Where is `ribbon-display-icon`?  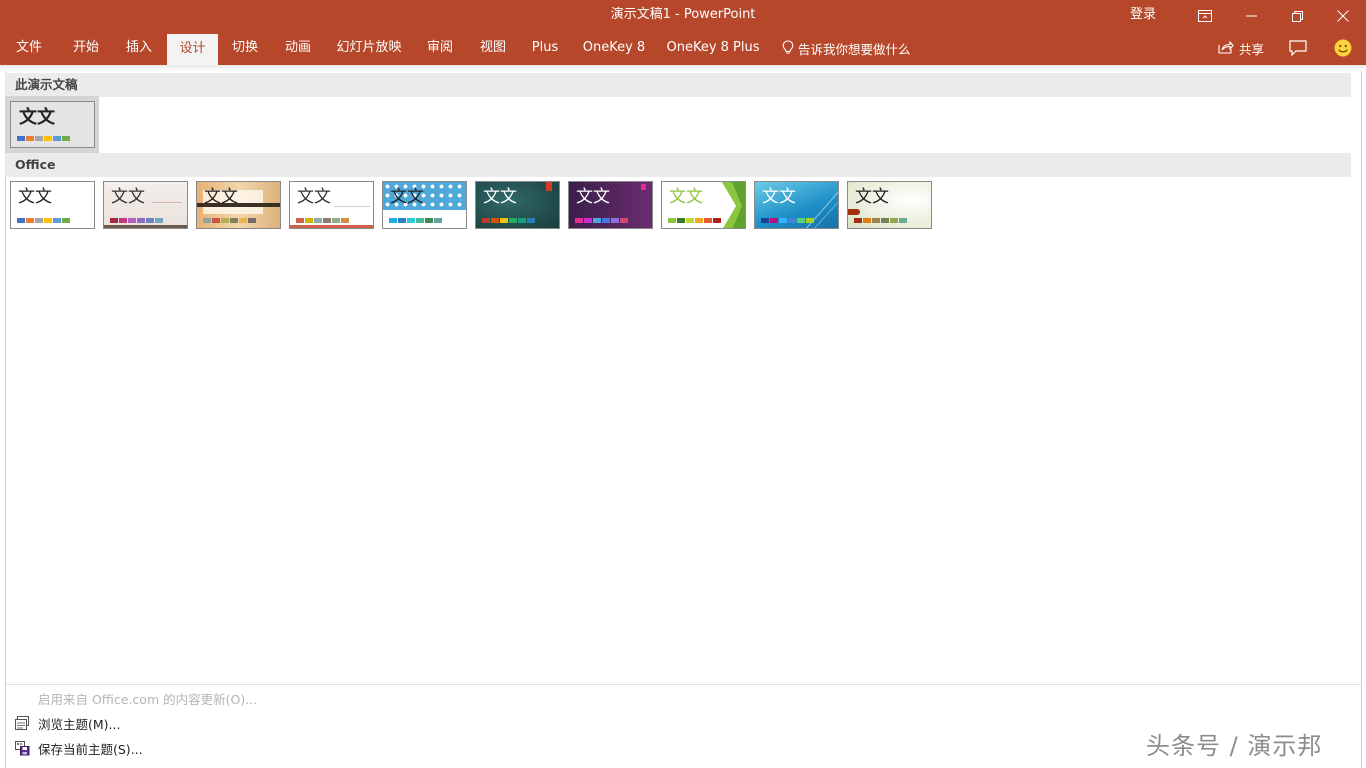 ribbon-display-icon is located at coordinates (1205, 16).